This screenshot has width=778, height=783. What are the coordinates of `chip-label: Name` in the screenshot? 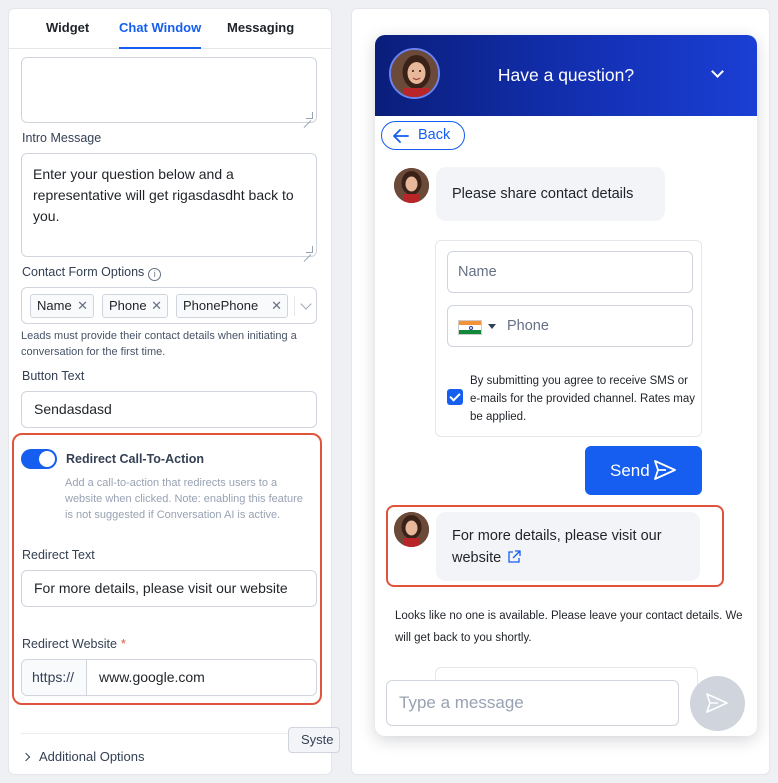 It's located at (54, 305).